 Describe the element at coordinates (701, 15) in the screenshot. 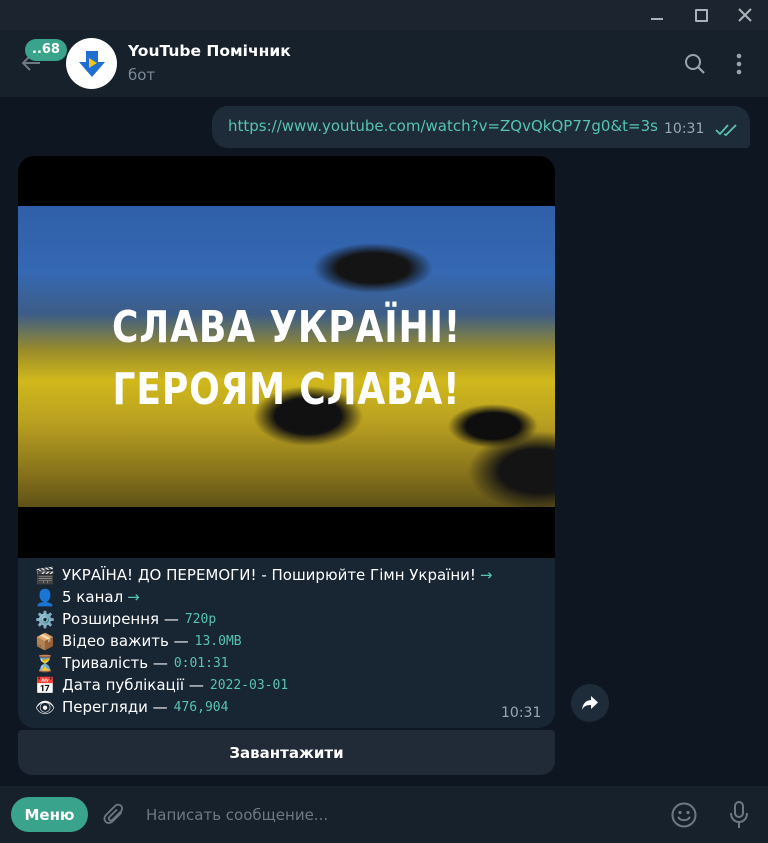

I see `maximize-icon` at that location.